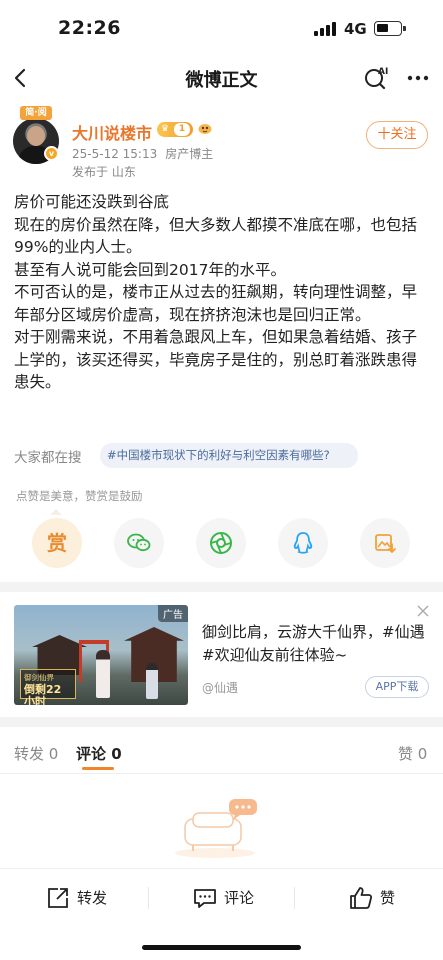 Image resolution: width=443 pixels, height=960 pixels. What do you see at coordinates (406, 754) in the screenshot?
I see `tab-label: 赞` at bounding box center [406, 754].